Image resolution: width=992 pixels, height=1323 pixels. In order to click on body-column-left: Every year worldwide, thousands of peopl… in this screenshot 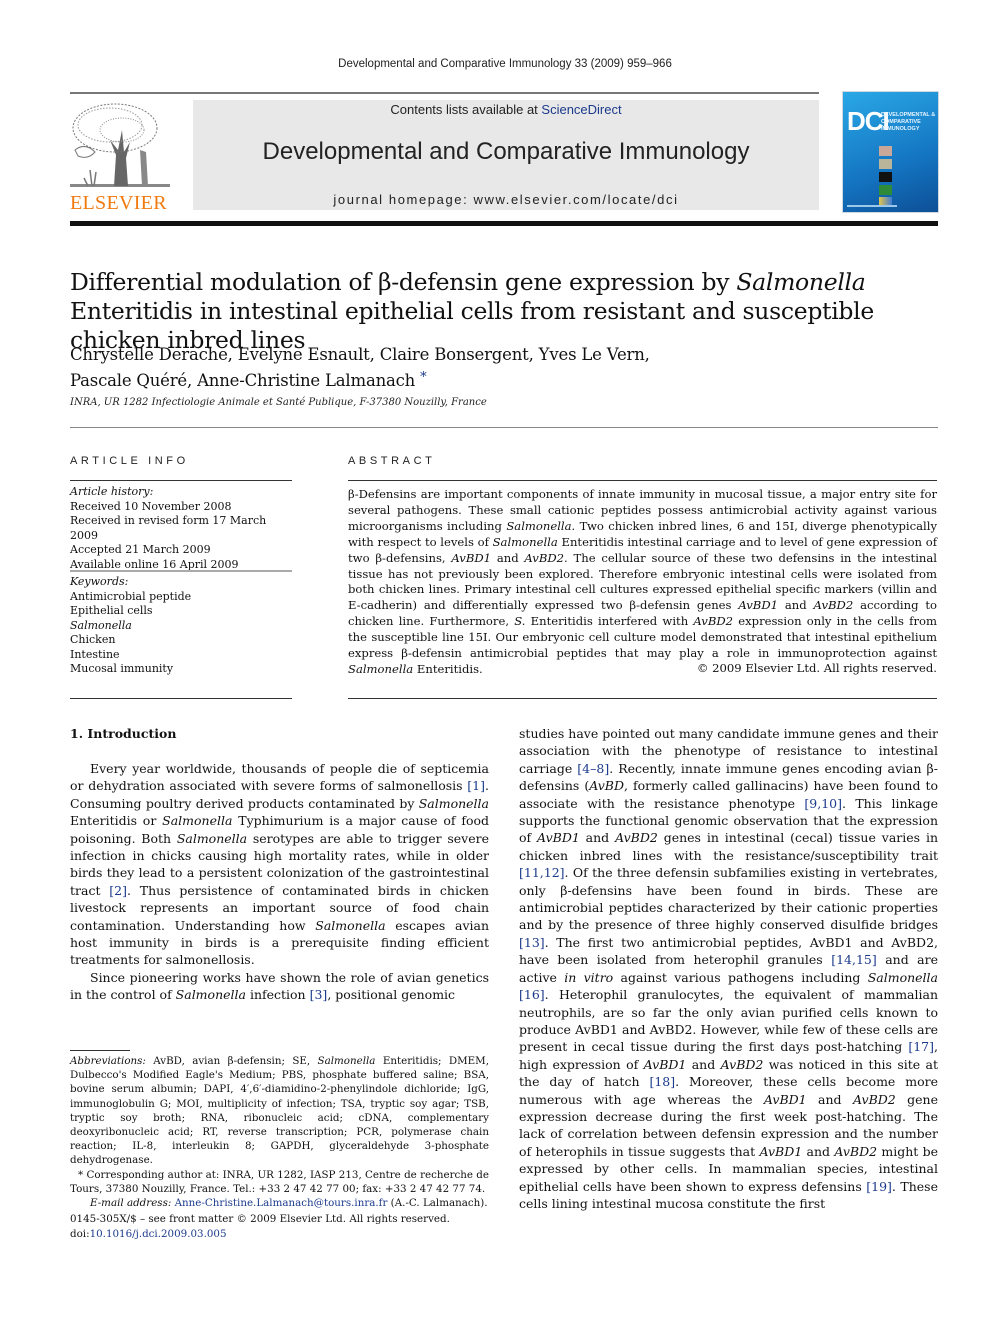, I will do `click(279, 882)`.